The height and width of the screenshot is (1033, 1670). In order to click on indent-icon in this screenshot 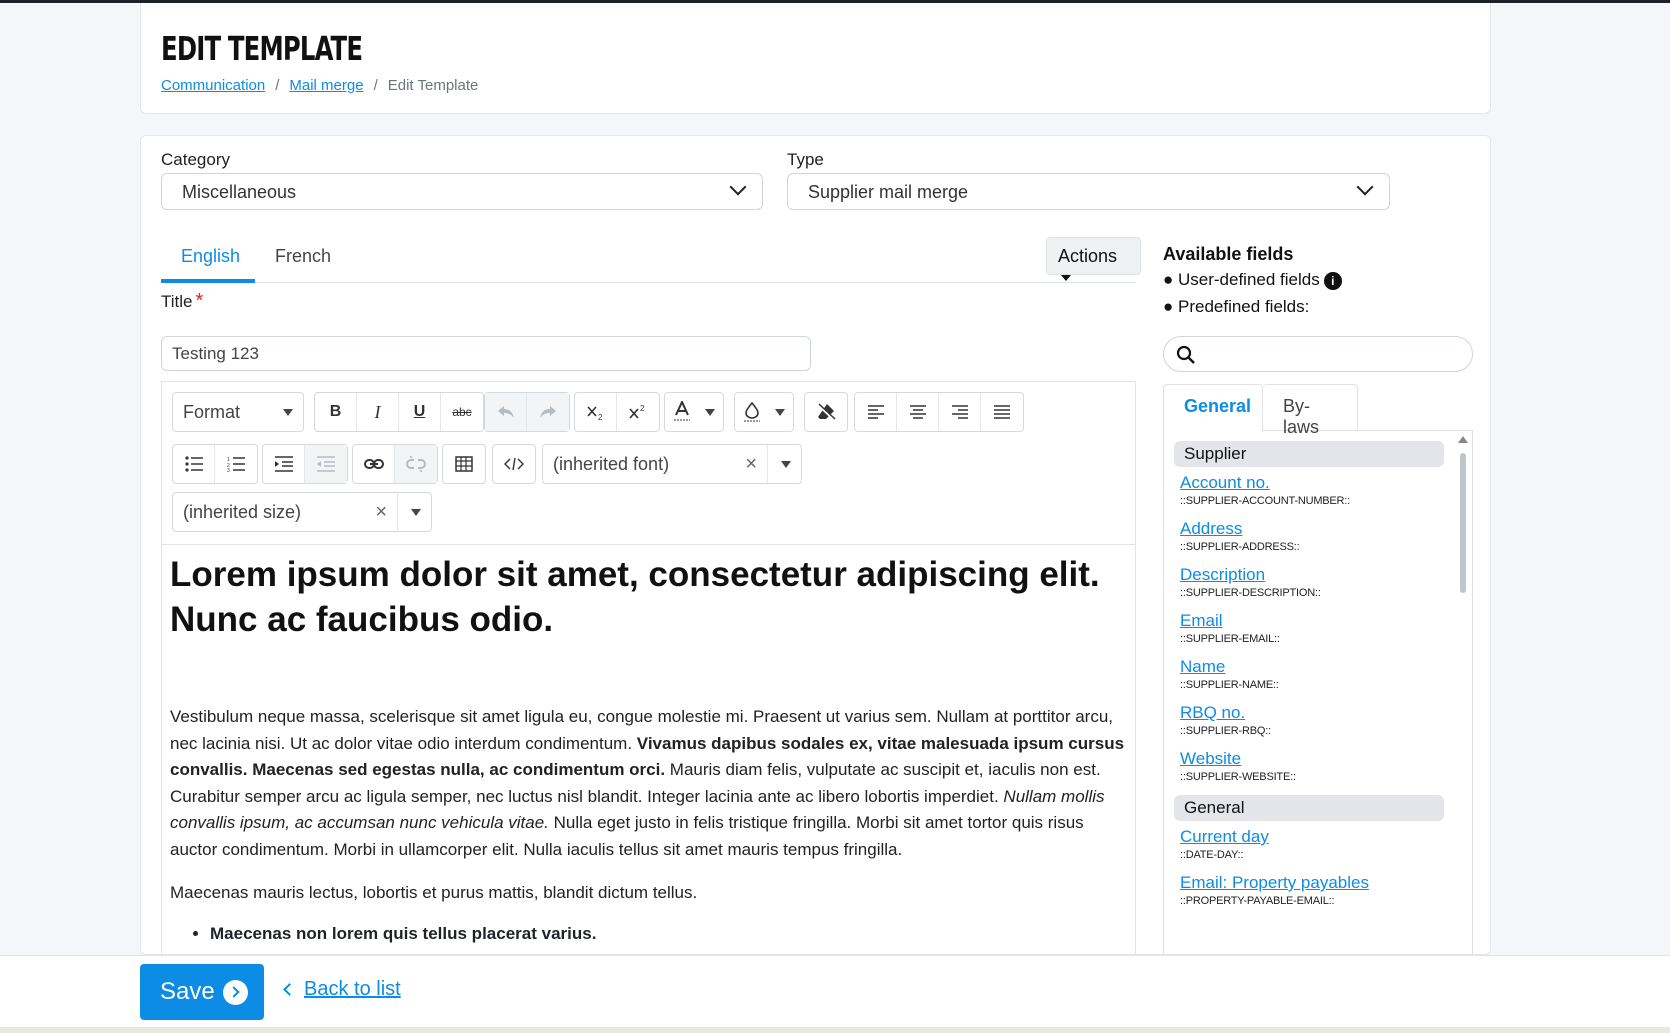, I will do `click(283, 464)`.